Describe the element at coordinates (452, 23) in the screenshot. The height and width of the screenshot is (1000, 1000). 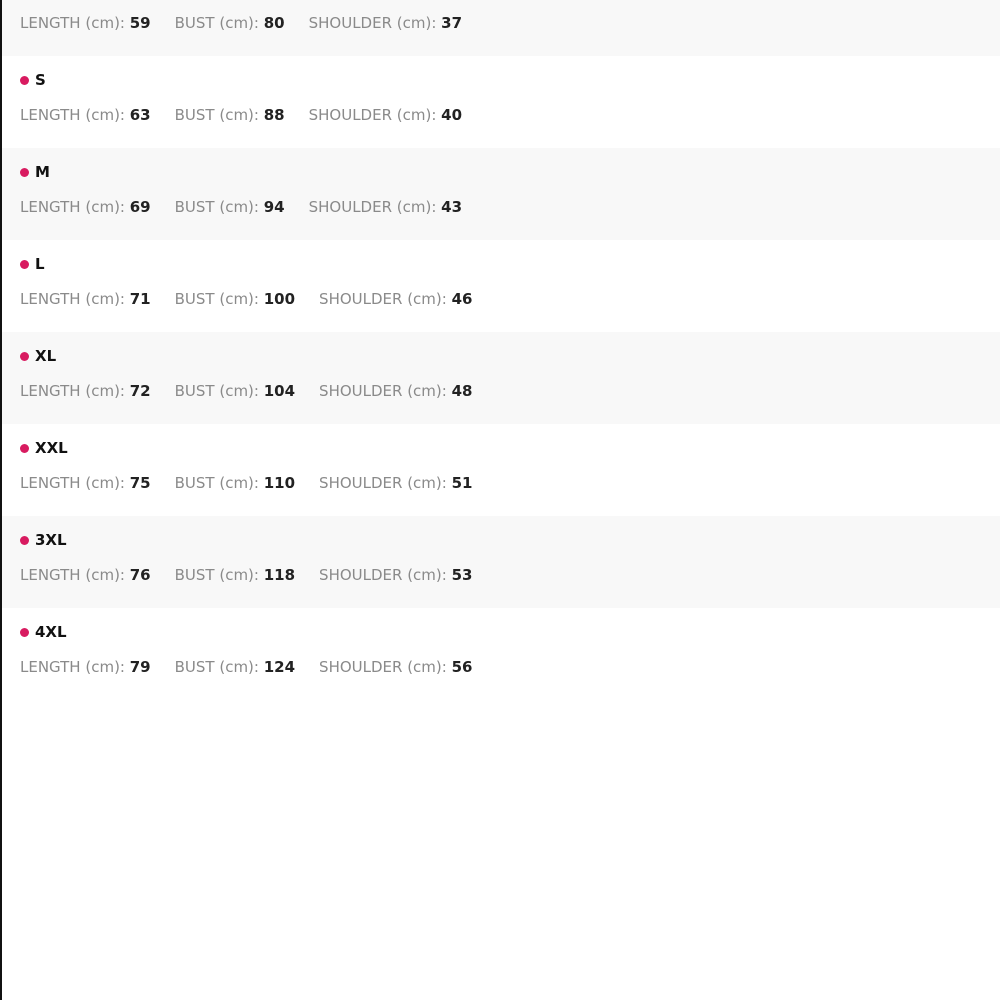
I see `shoulder-value: 37` at that location.